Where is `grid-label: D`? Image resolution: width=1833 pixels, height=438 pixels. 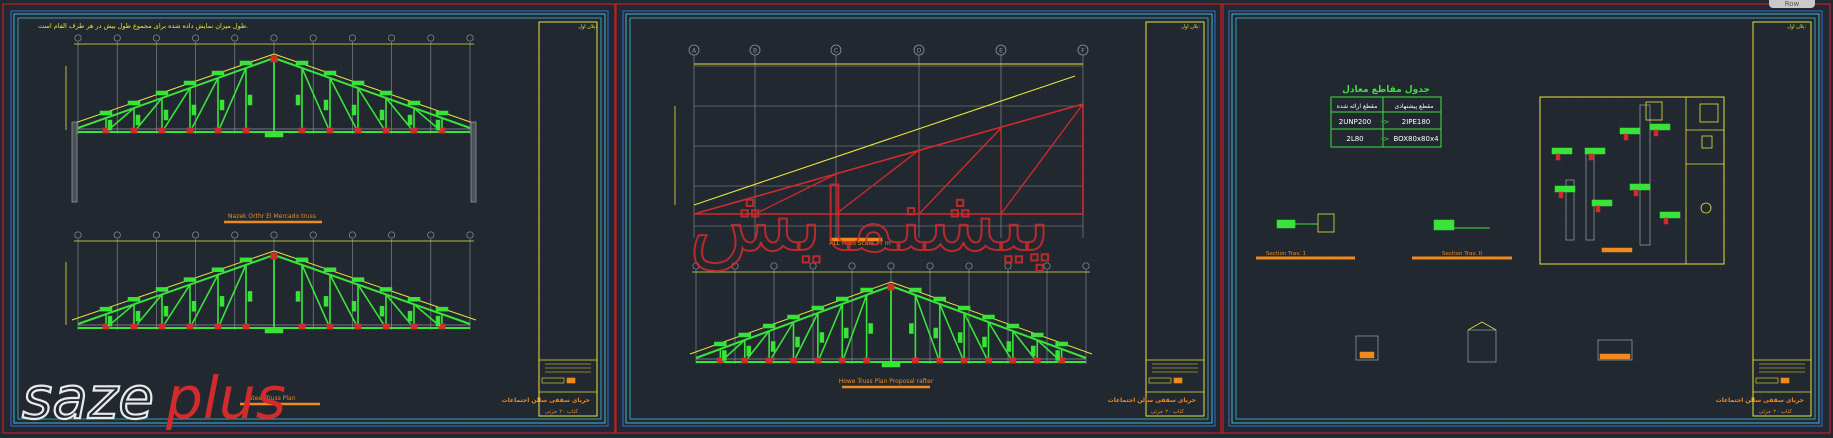
grid-label: D is located at coordinates (919, 51).